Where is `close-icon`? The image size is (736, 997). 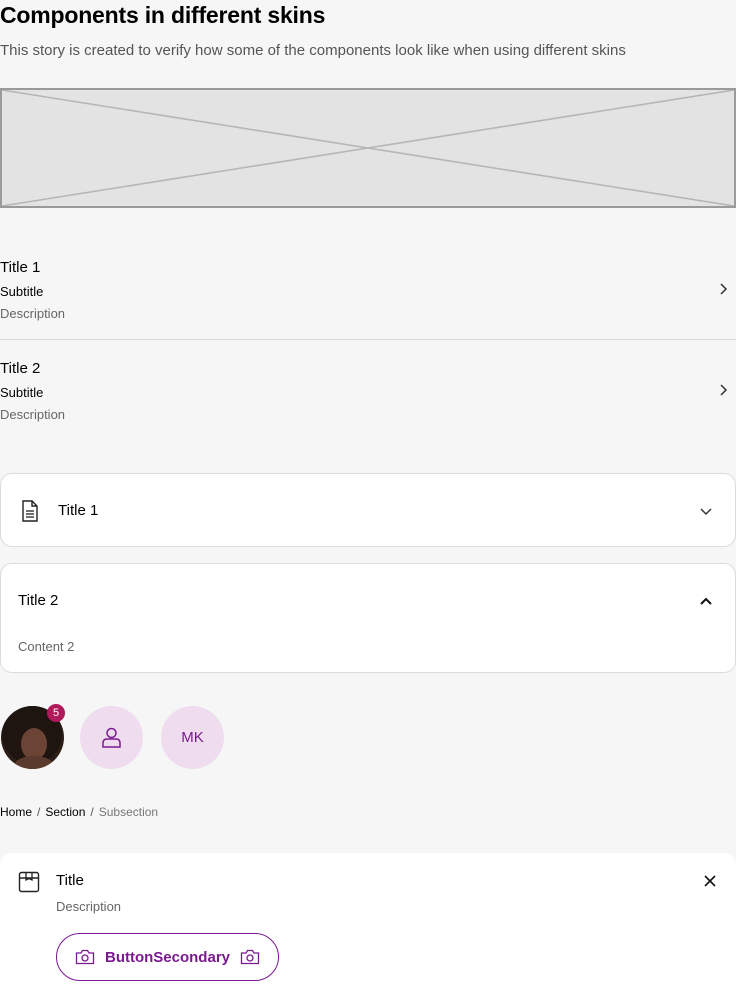
close-icon is located at coordinates (710, 881).